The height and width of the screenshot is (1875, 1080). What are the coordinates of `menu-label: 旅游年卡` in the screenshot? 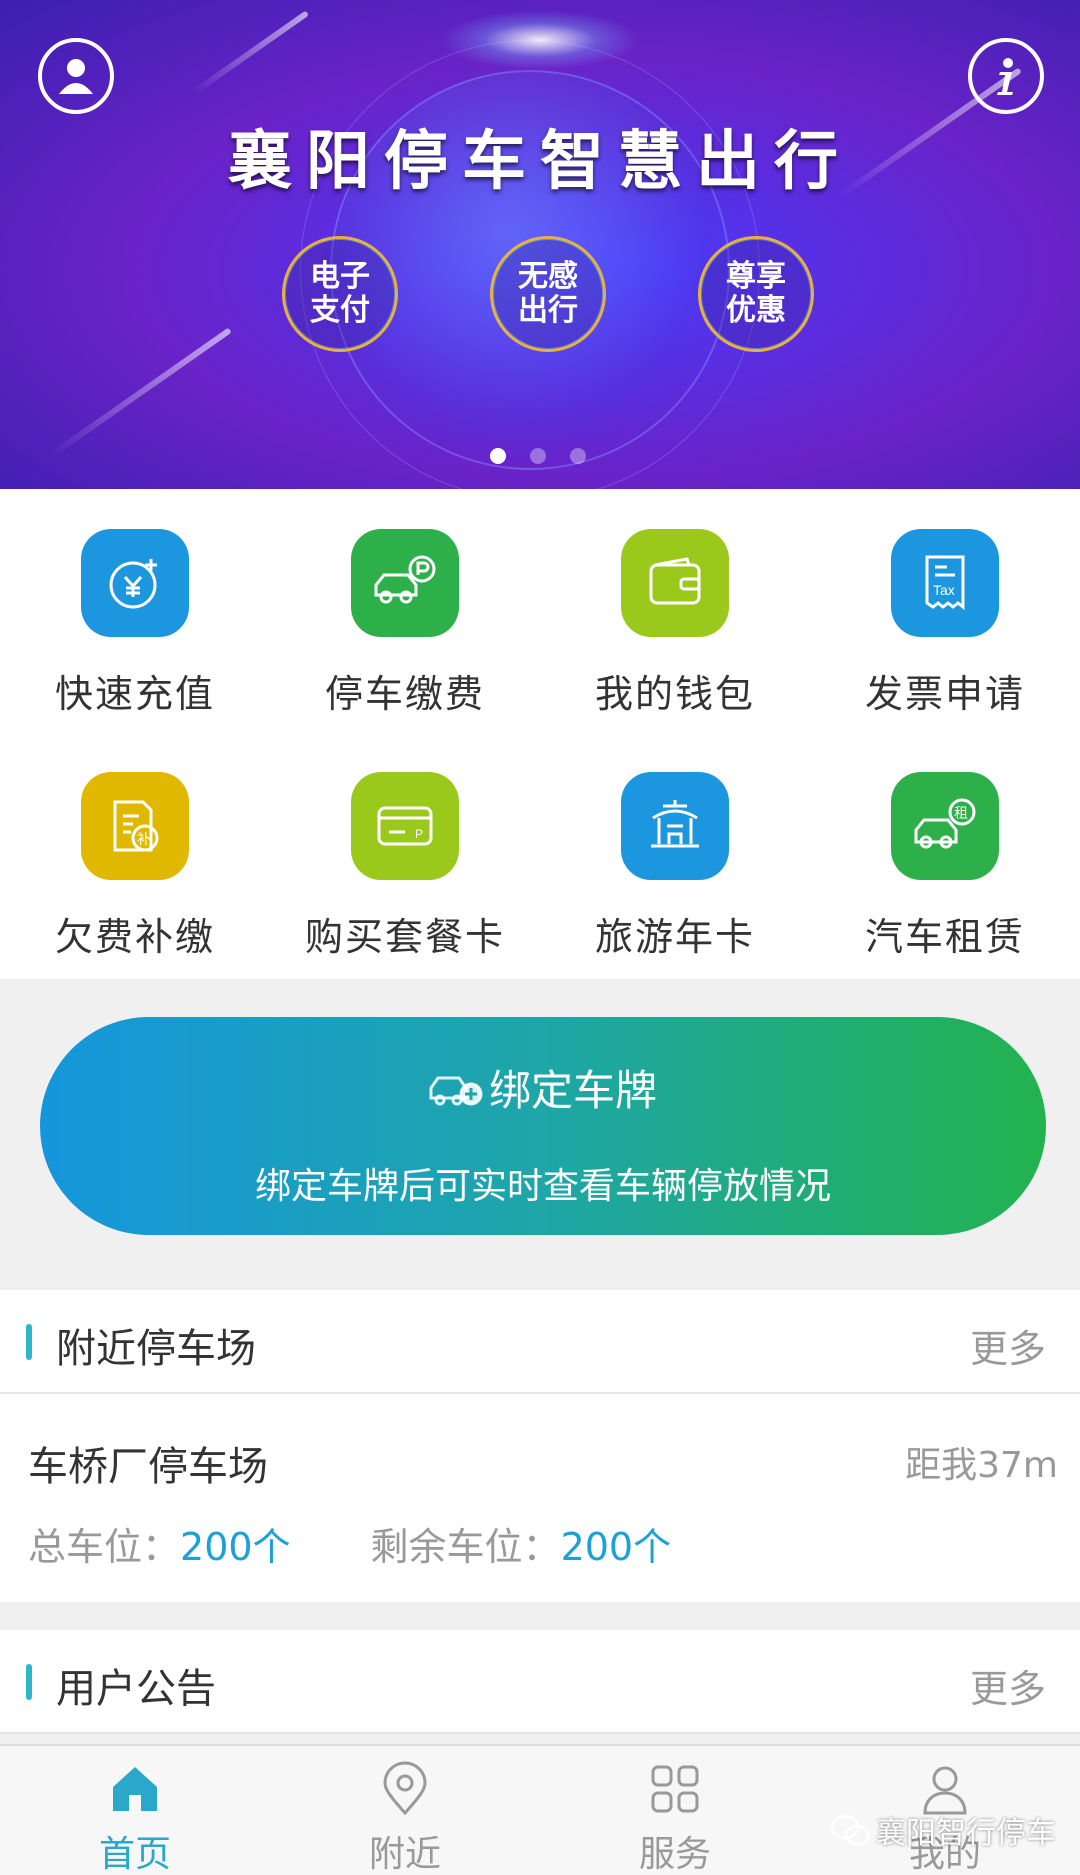 It's located at (674, 937).